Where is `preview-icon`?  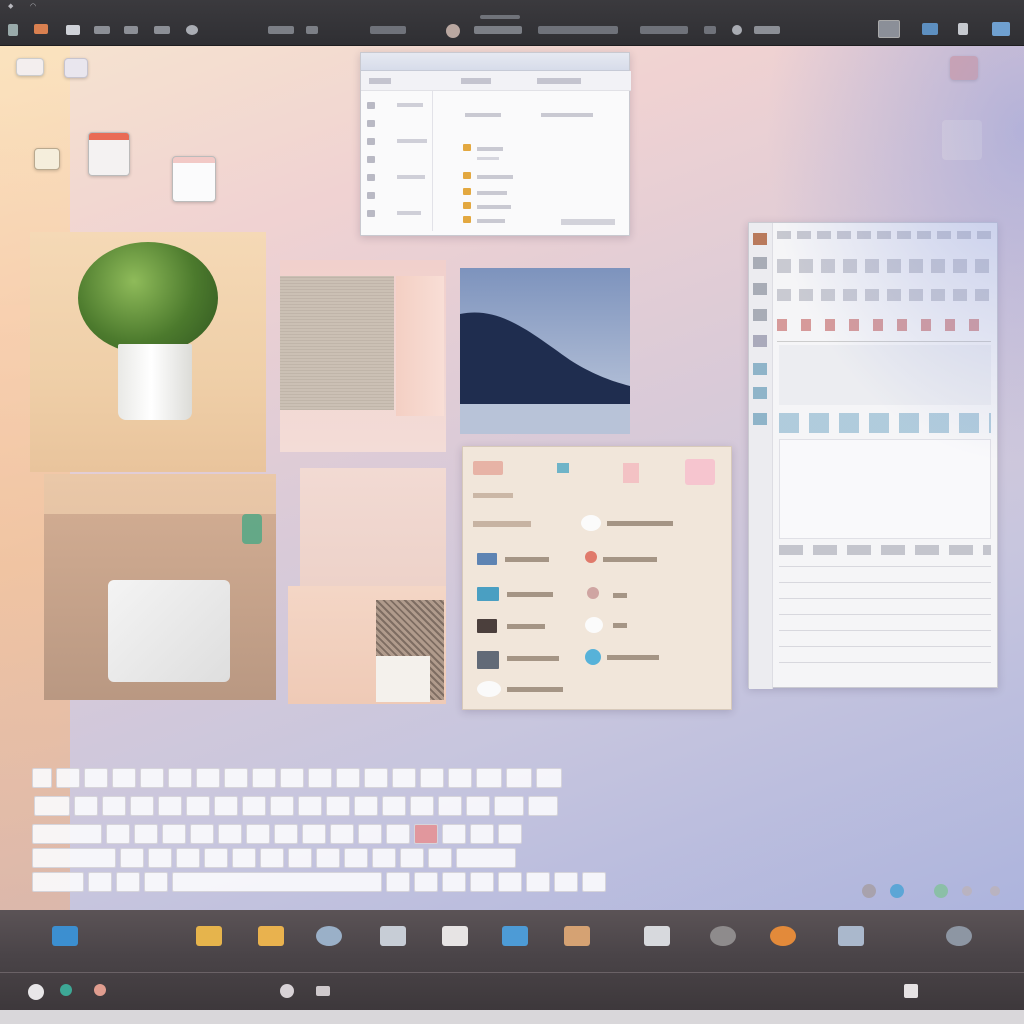
preview-icon is located at coordinates (194, 179).